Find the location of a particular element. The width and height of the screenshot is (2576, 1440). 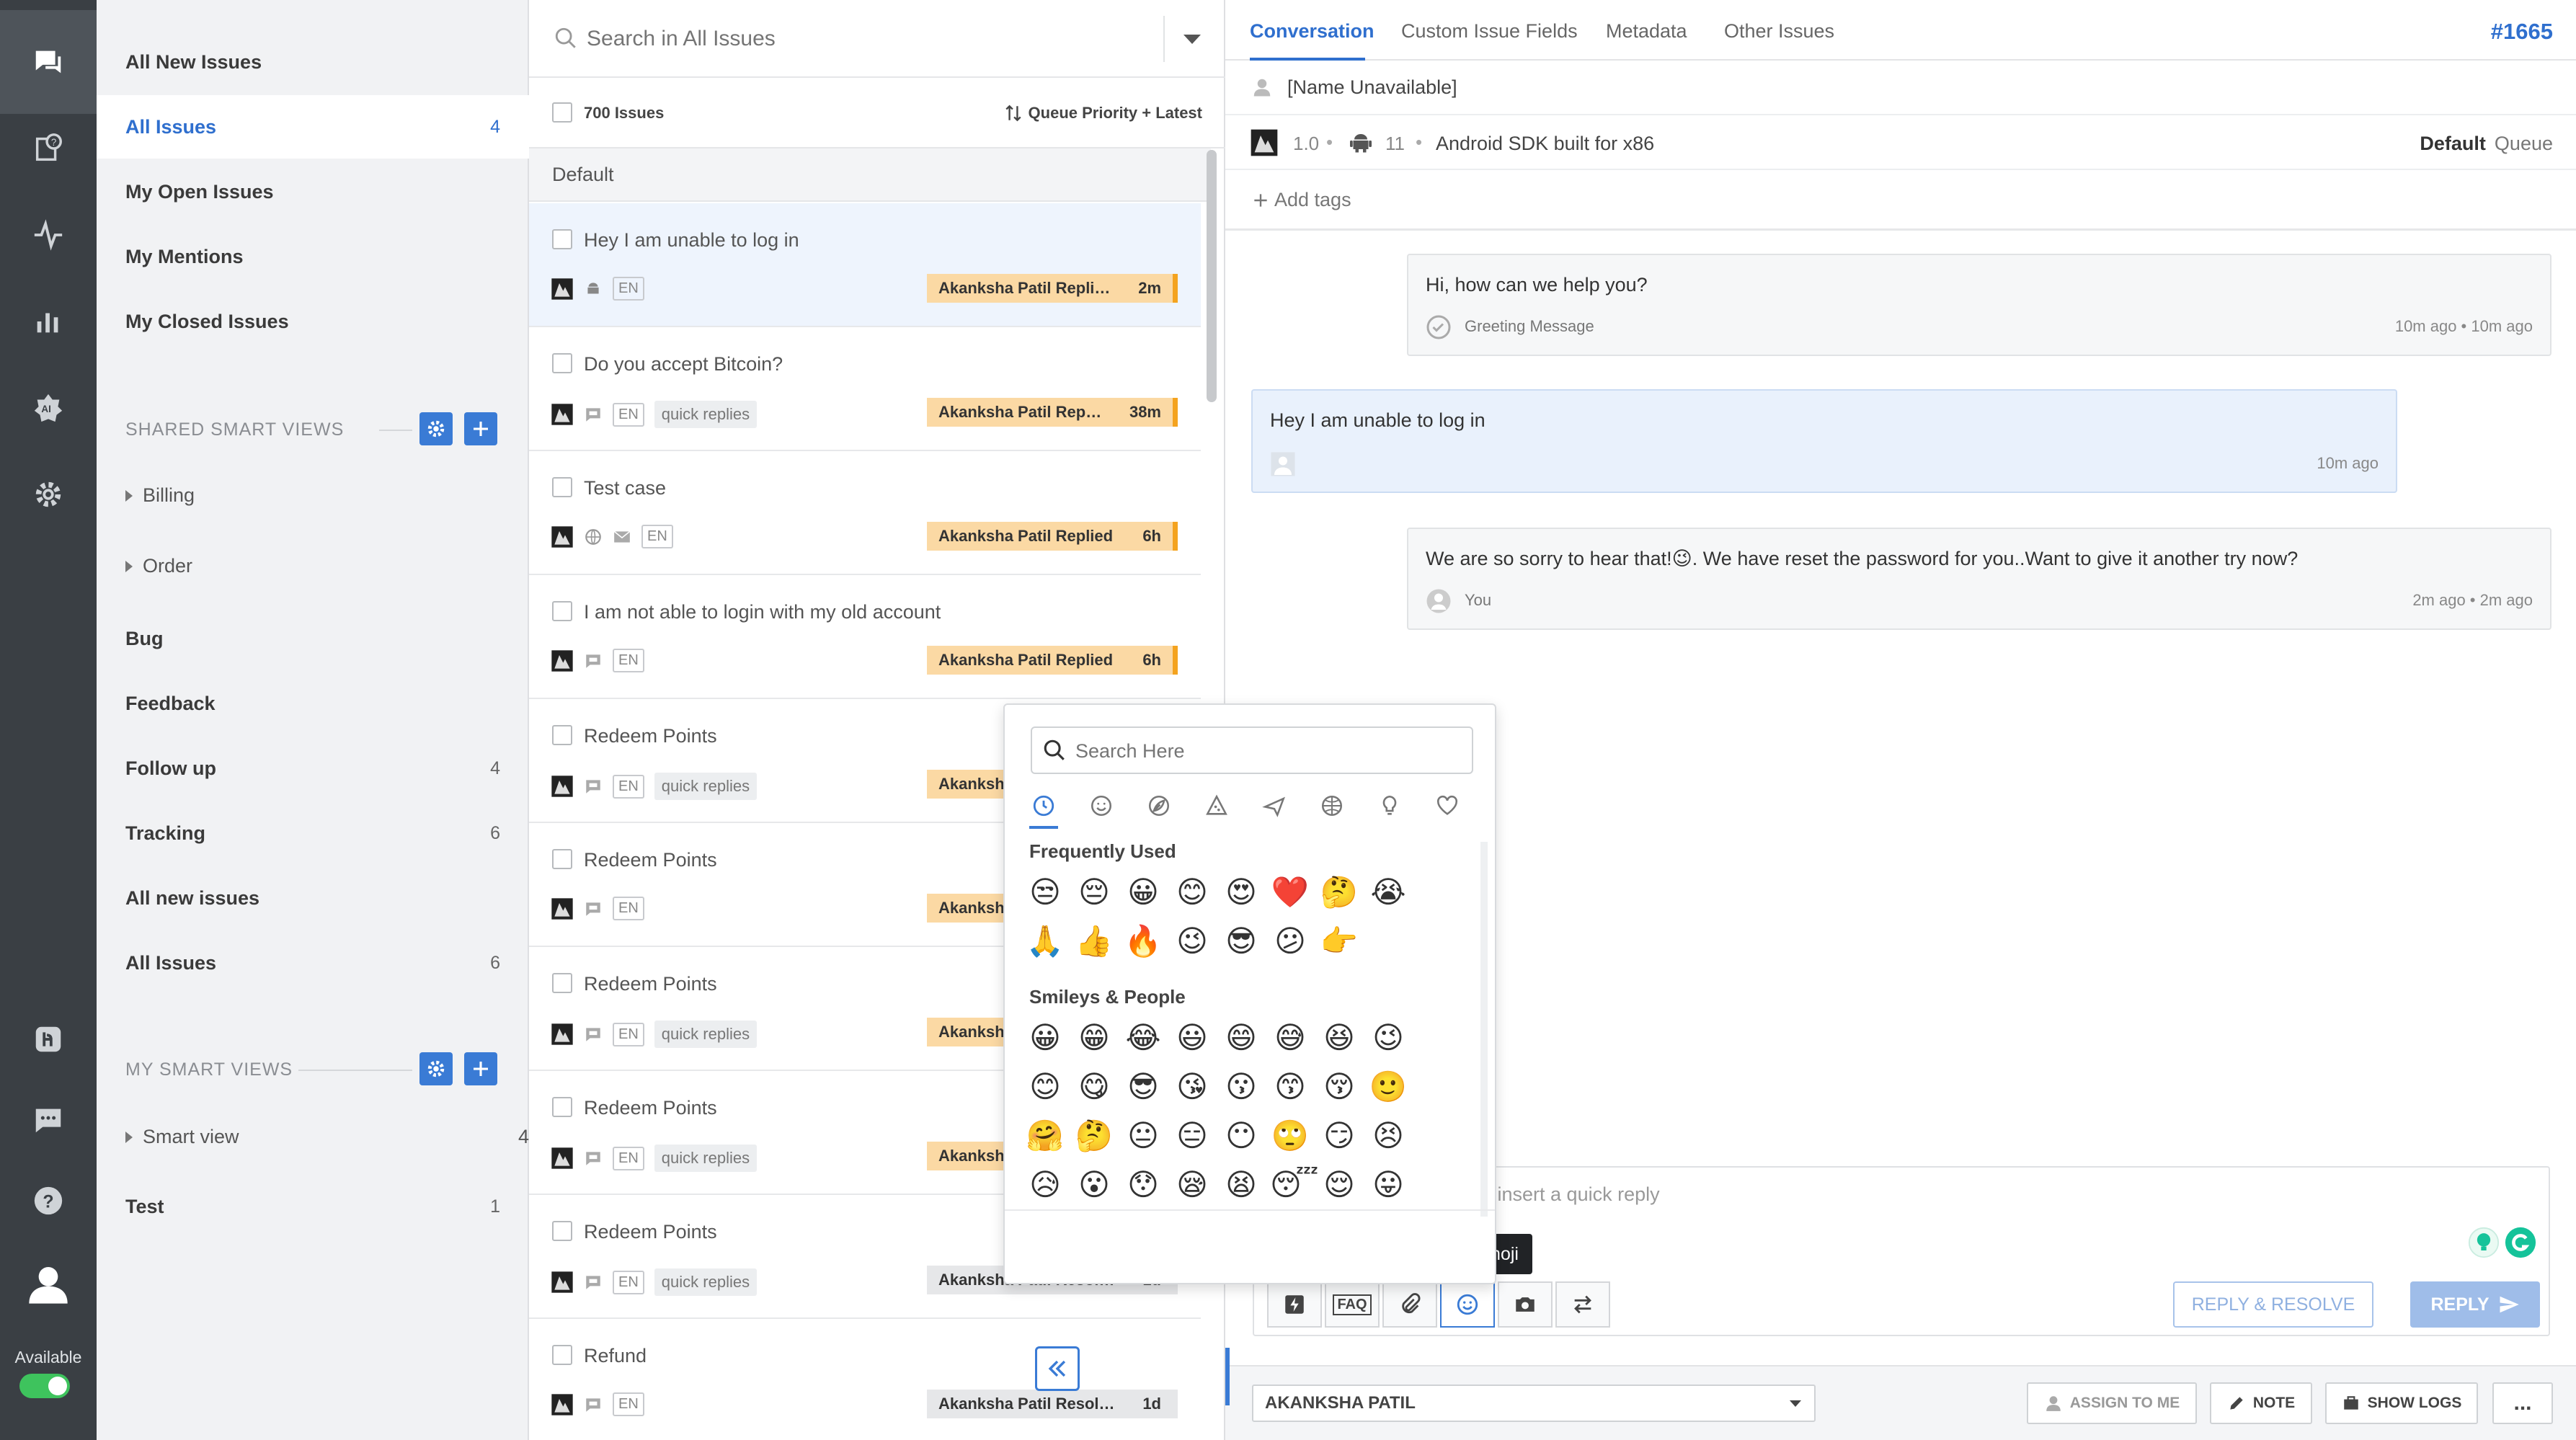

screenshot-button is located at coordinates (1525, 1304).